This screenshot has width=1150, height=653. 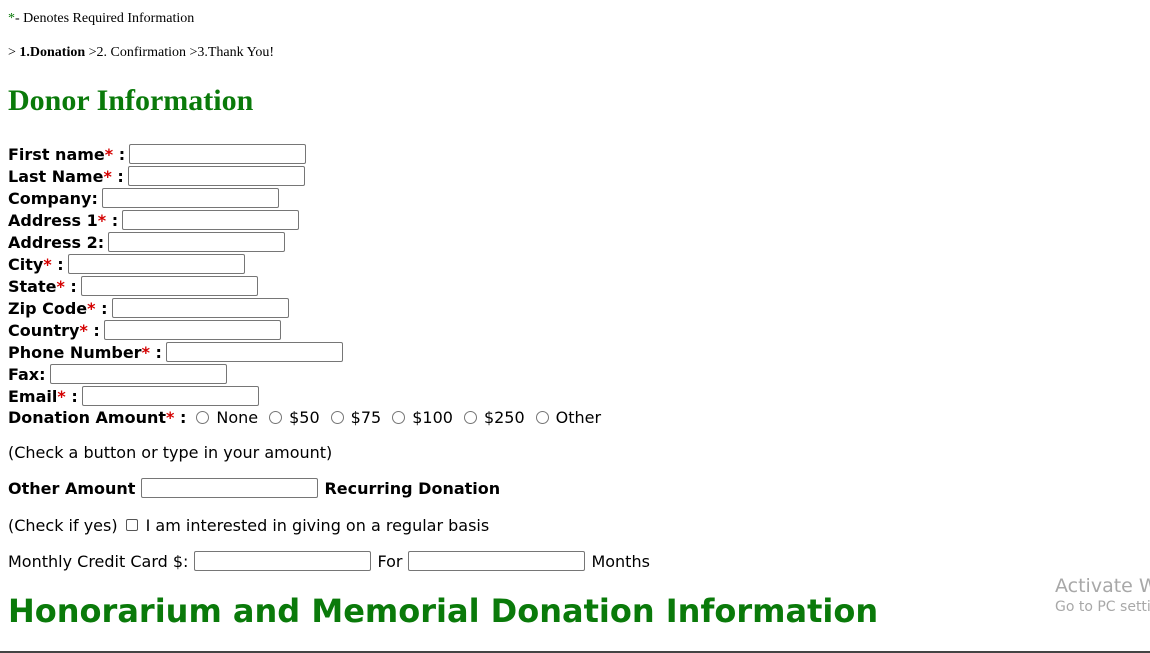 I want to click on address2-row: Address 2:, so click(x=147, y=242).